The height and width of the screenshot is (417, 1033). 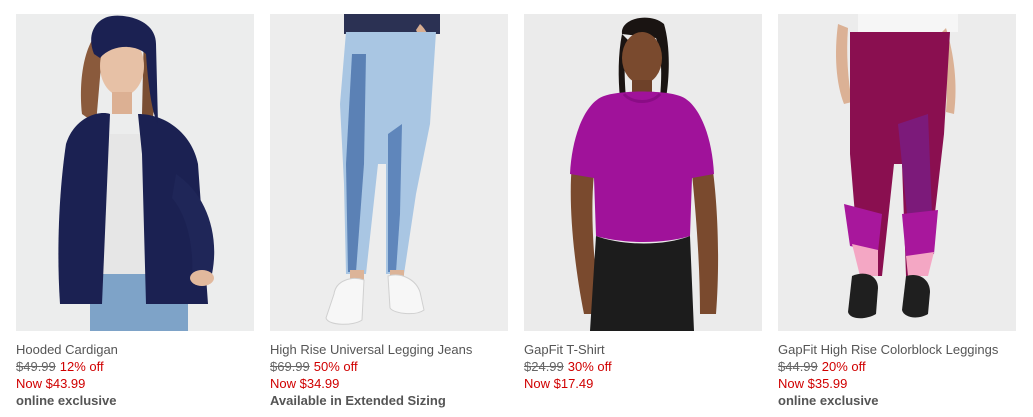 What do you see at coordinates (544, 366) in the screenshot?
I see `original-price: $24.99` at bounding box center [544, 366].